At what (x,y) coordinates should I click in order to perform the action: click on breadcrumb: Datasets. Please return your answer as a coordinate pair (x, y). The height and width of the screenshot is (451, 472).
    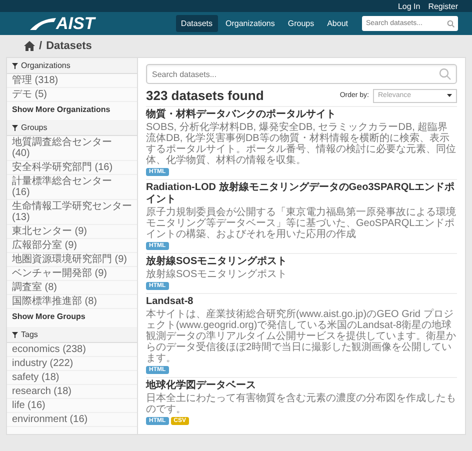
    Looking at the image, I should click on (69, 46).